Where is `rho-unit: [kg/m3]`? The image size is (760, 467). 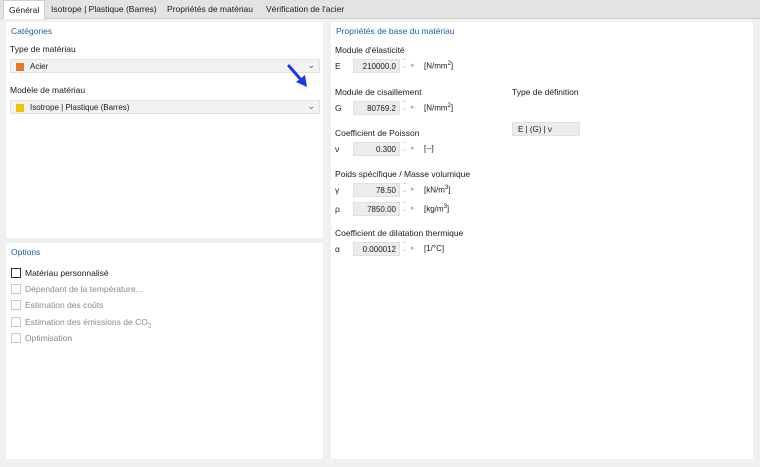 rho-unit: [kg/m3] is located at coordinates (437, 209).